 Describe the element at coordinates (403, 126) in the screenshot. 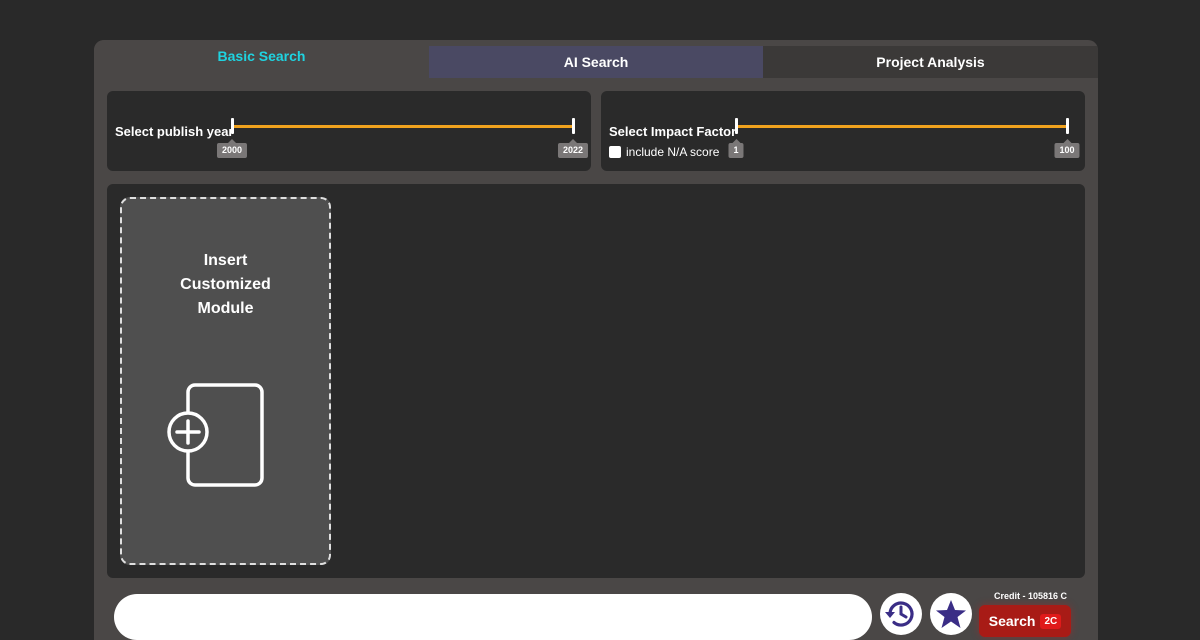

I see `publish-year-track` at that location.